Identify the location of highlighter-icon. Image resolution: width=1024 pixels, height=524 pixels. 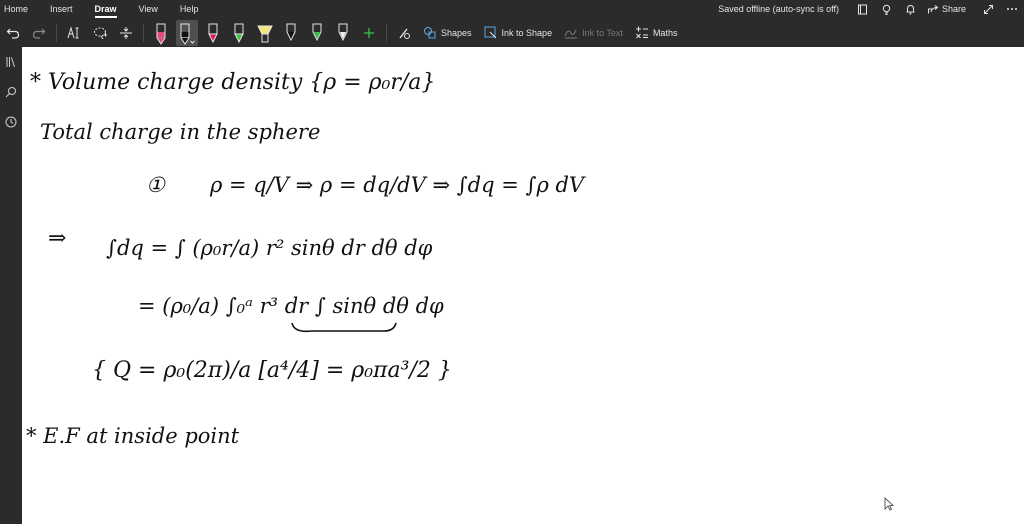
(265, 33).